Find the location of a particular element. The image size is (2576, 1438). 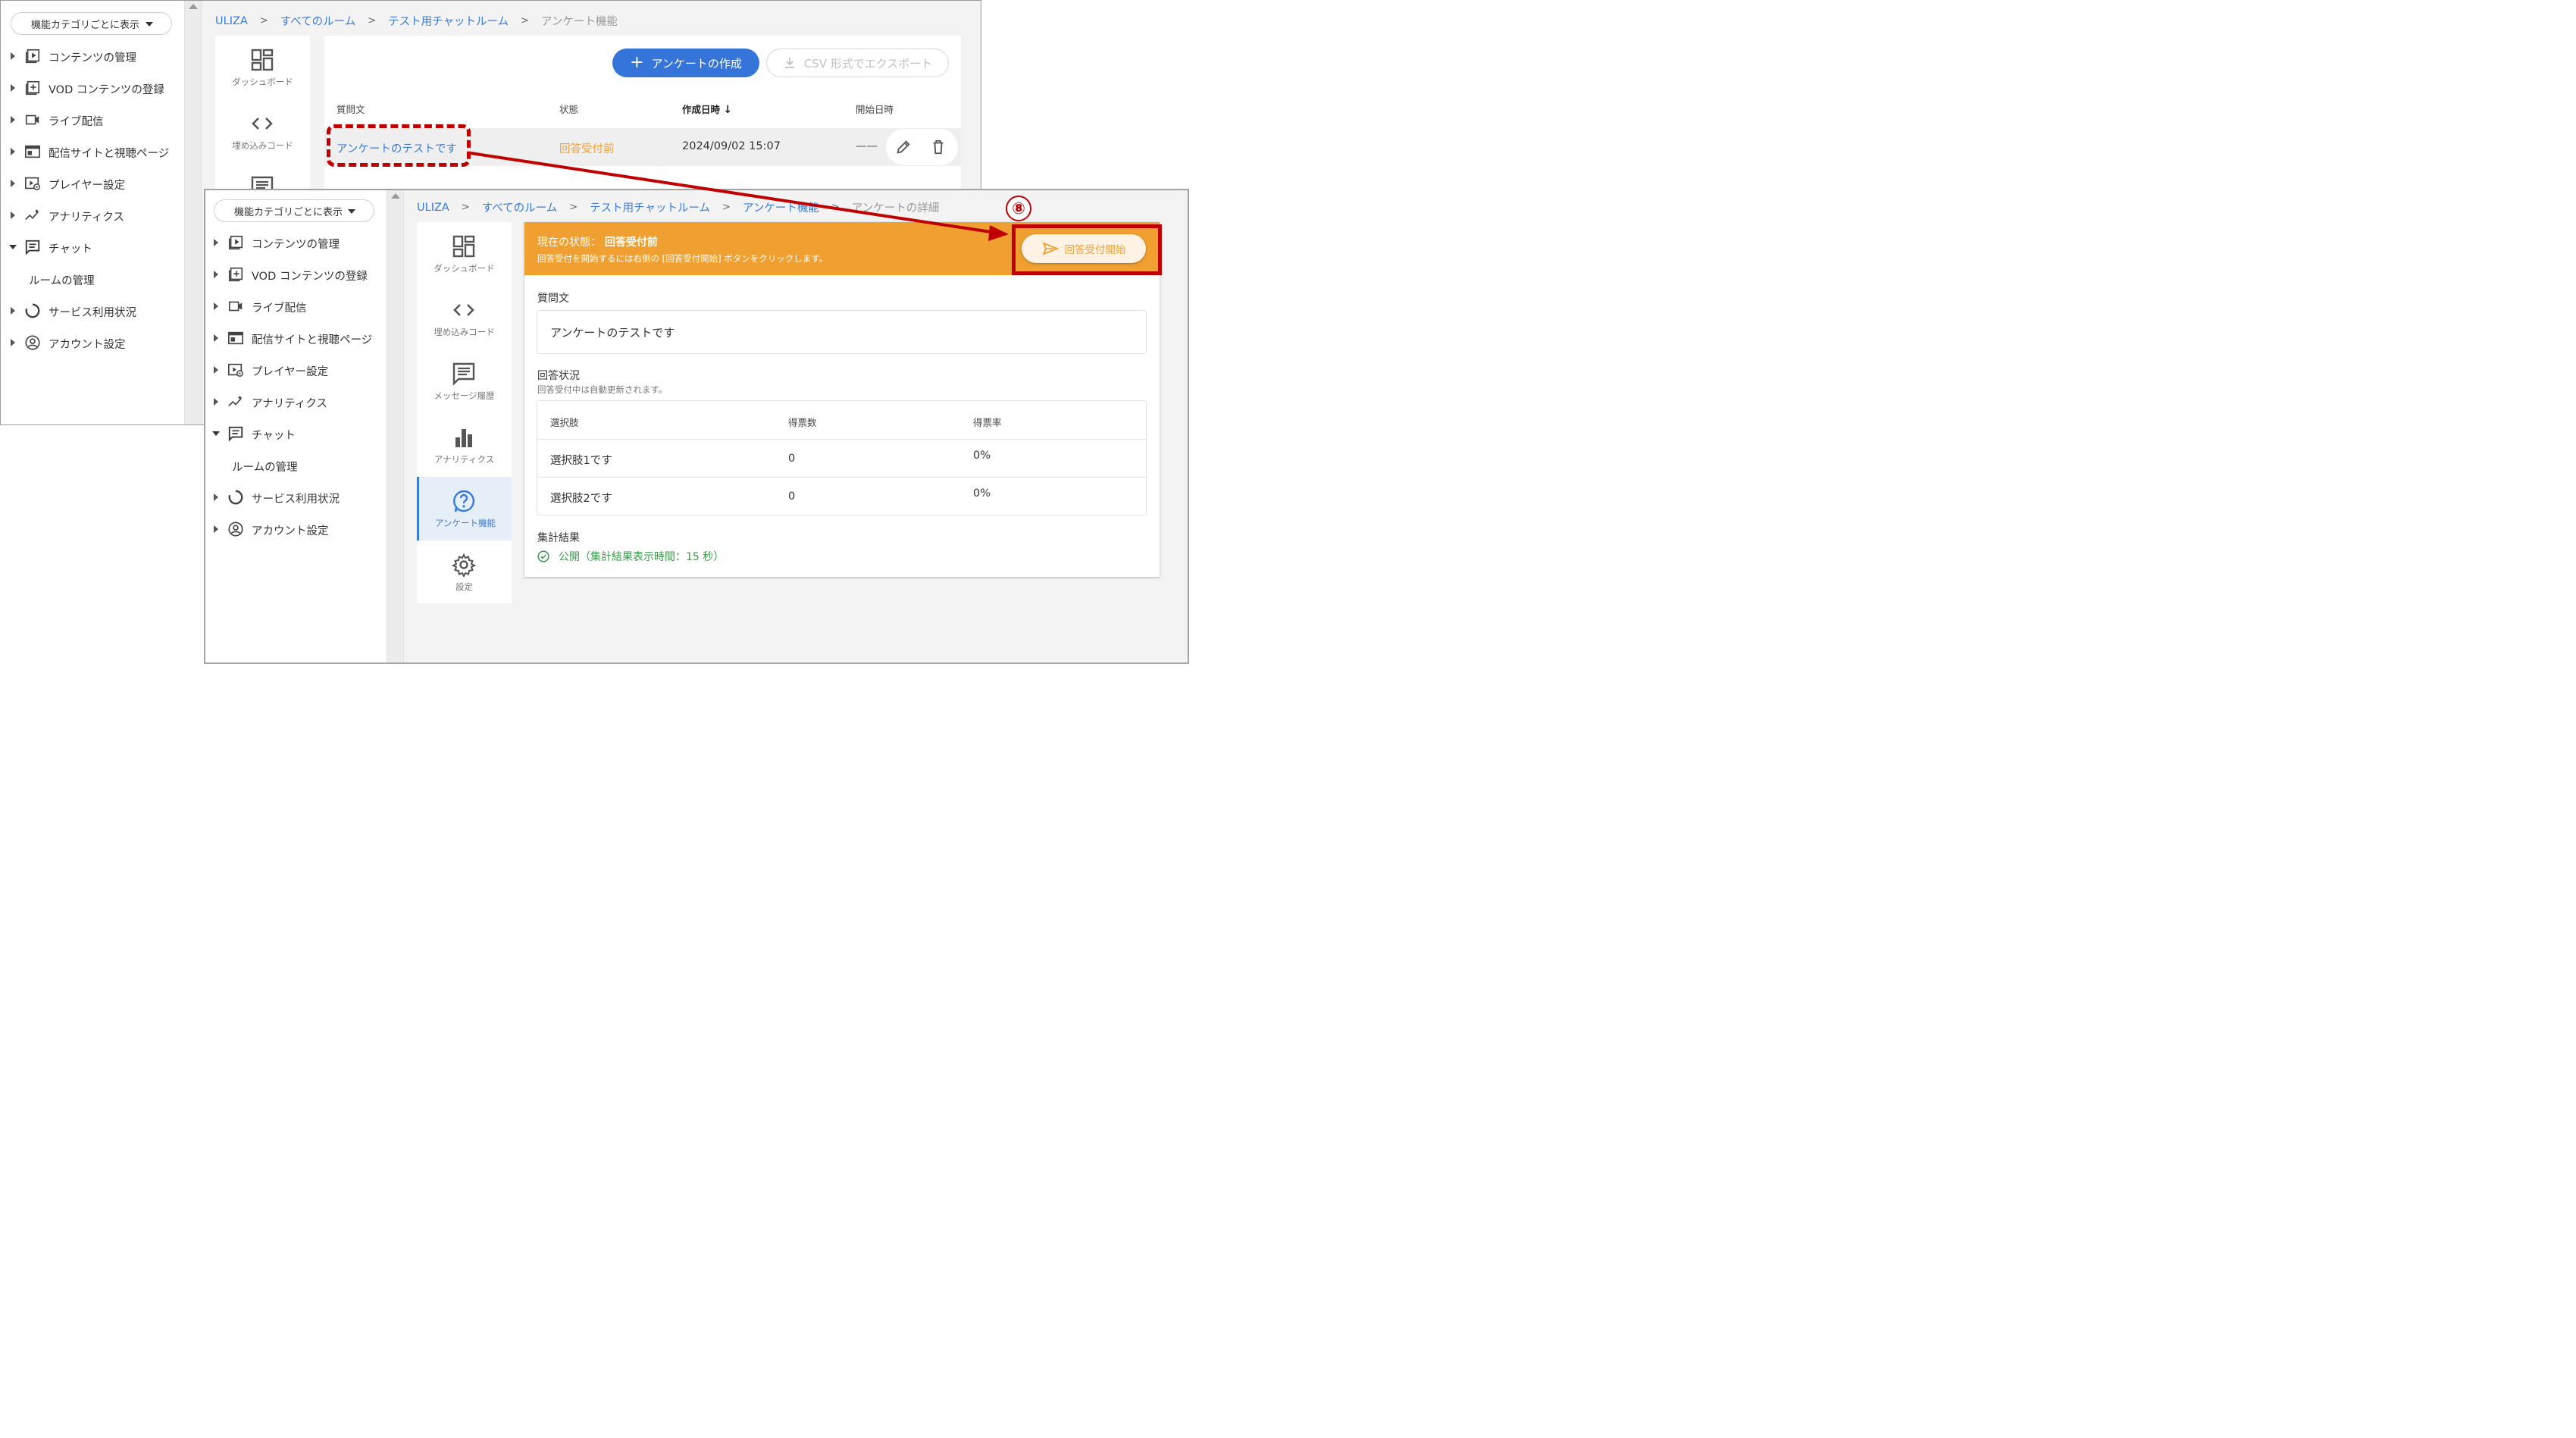

category-select-label: 機能カテゴリごとに表示 is located at coordinates (288, 212).